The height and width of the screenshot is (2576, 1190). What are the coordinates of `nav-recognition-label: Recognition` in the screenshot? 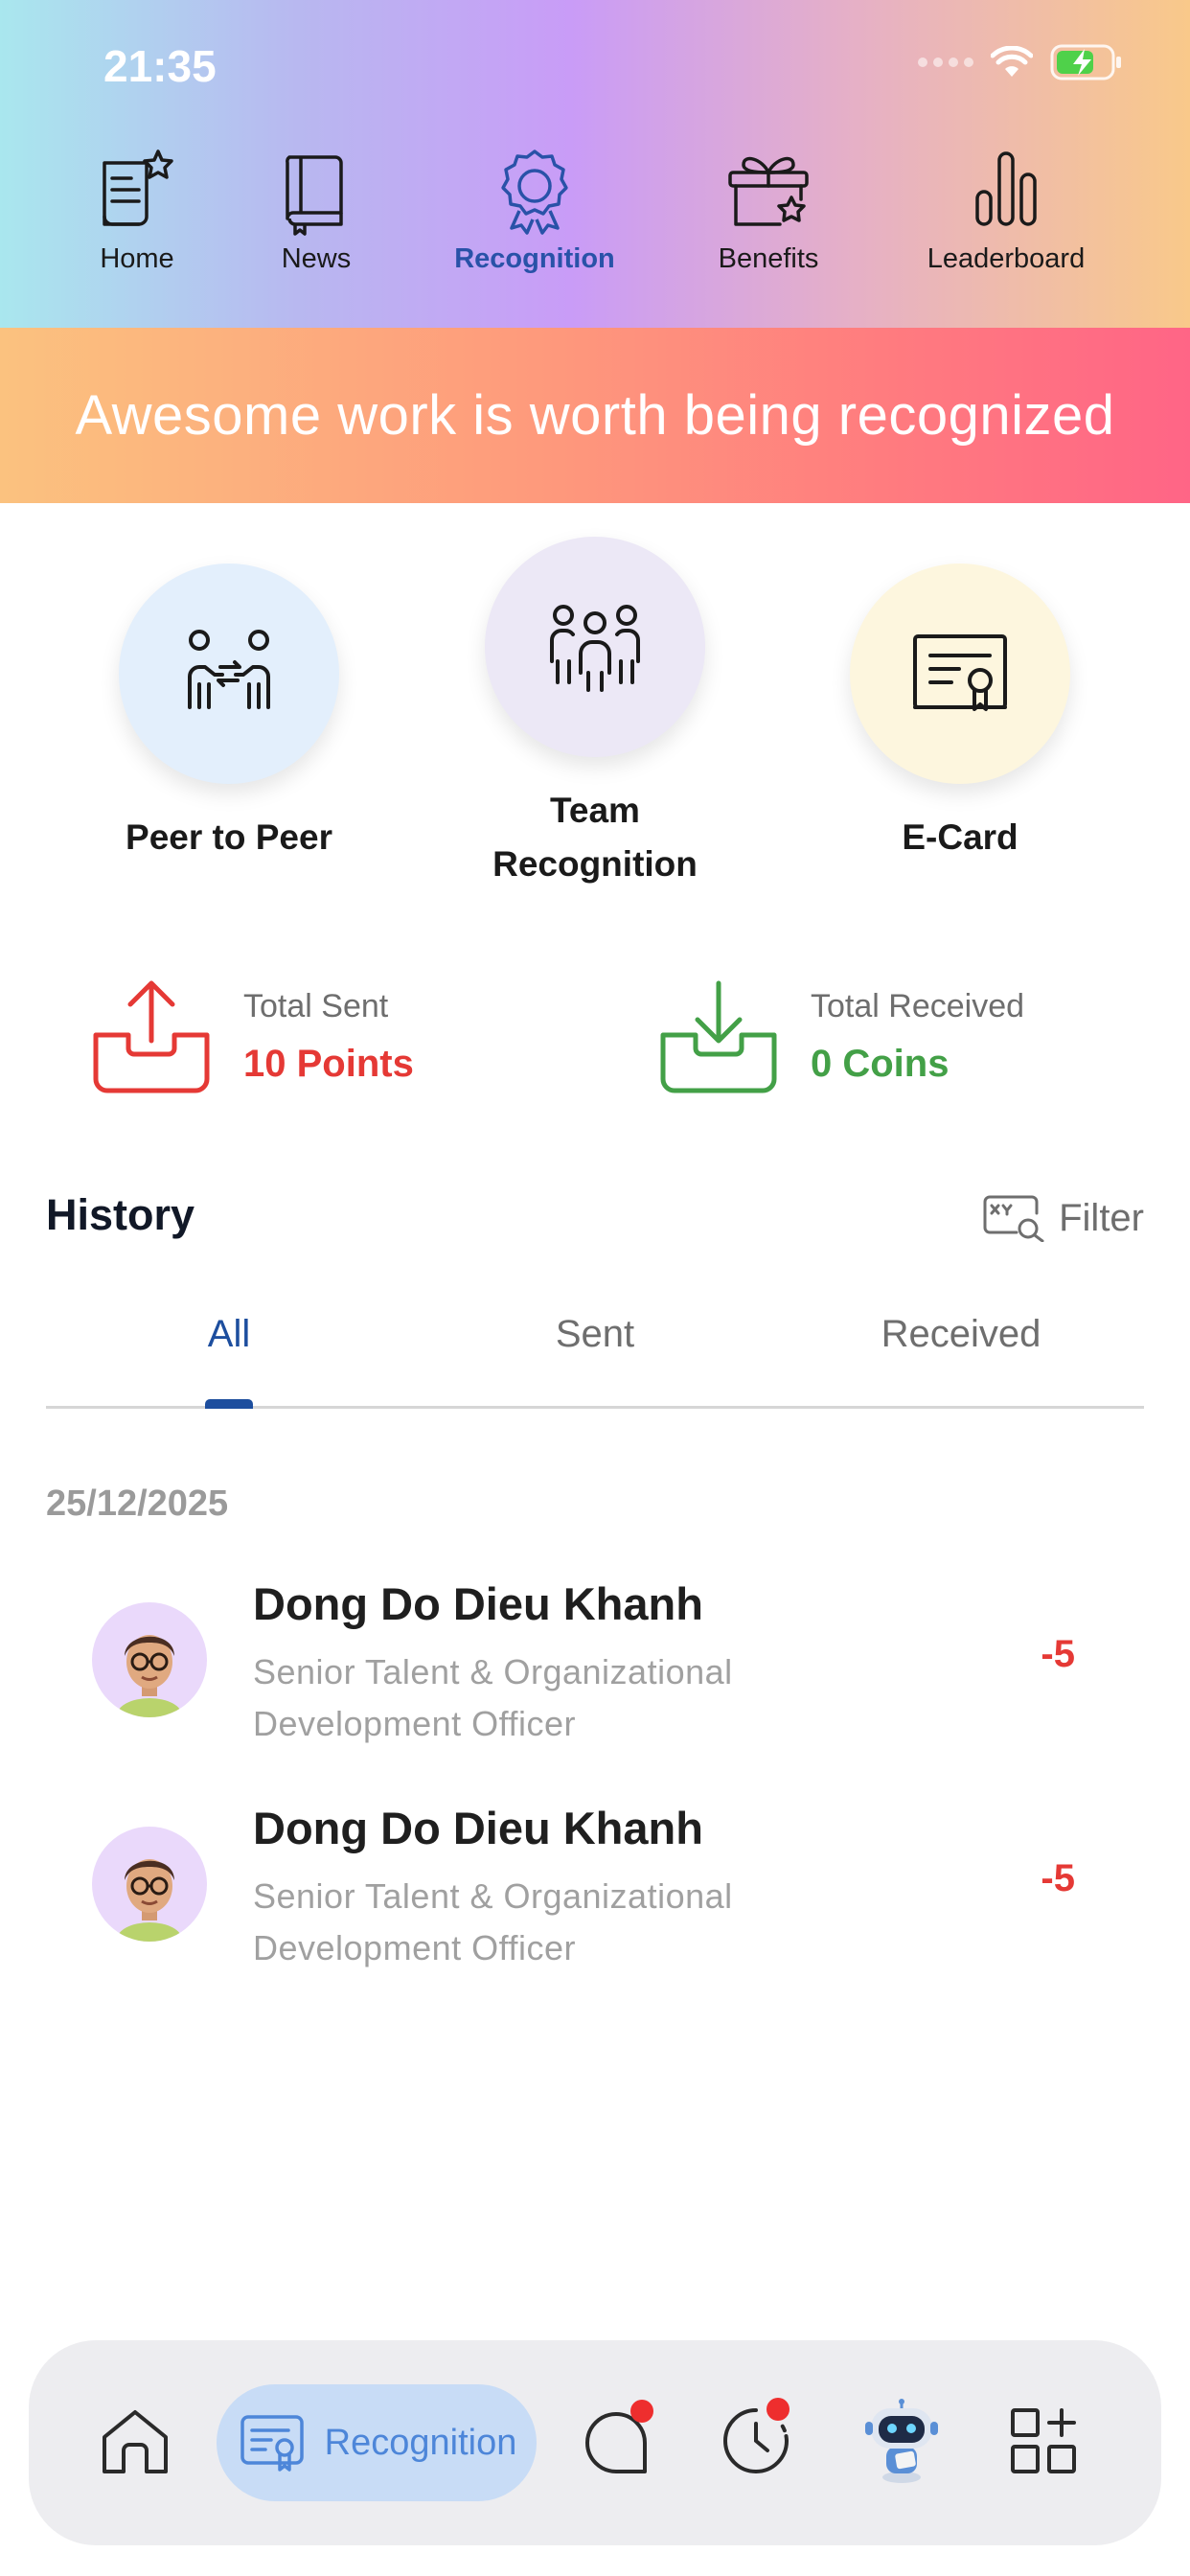 It's located at (534, 258).